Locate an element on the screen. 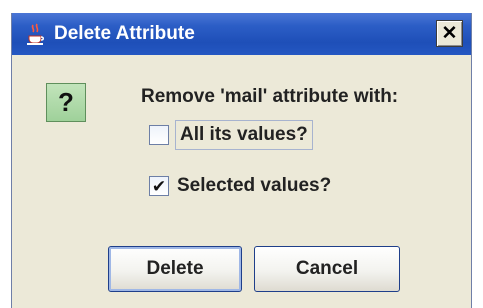 This screenshot has height=308, width=483. option-all-values: All its values? is located at coordinates (231, 135).